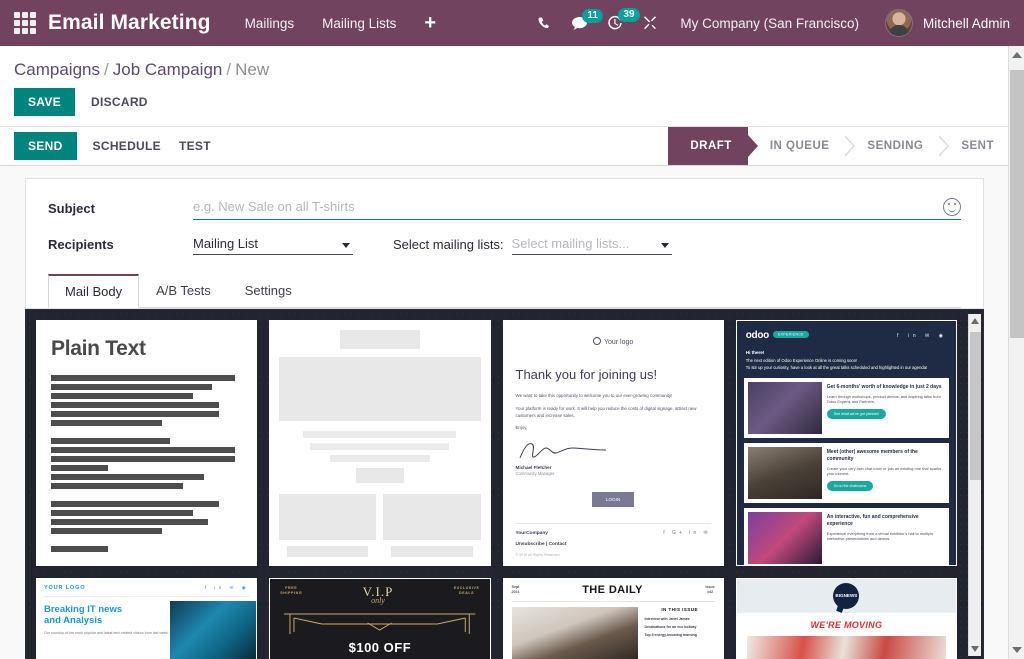 This screenshot has width=1024, height=659. Describe the element at coordinates (670, 627) in the screenshot. I see `daily-item: Destinations for an eco holiday` at that location.